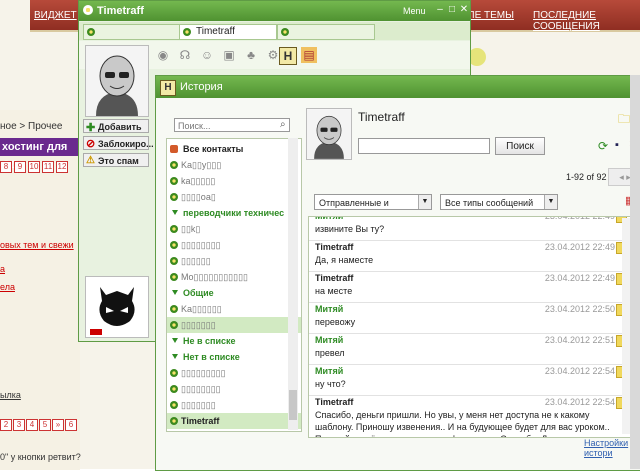  I want to click on contact-item: Ka▯▯▯▯▯▯, so click(234, 309).